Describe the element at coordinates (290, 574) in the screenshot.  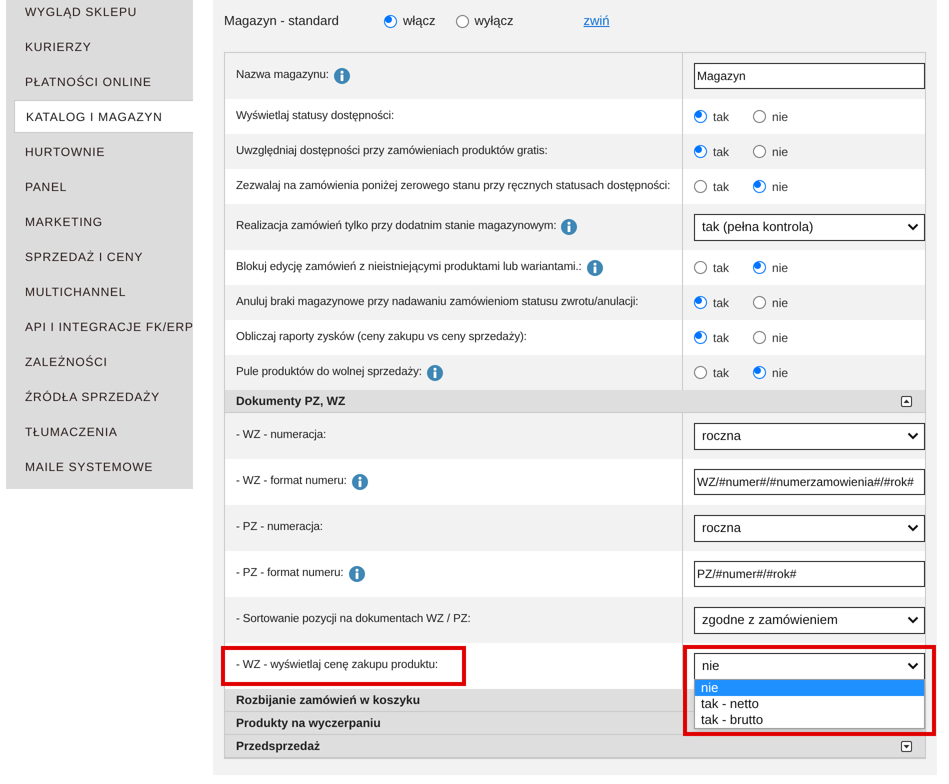
I see `setting-label: - PZ - format numeru:` at that location.